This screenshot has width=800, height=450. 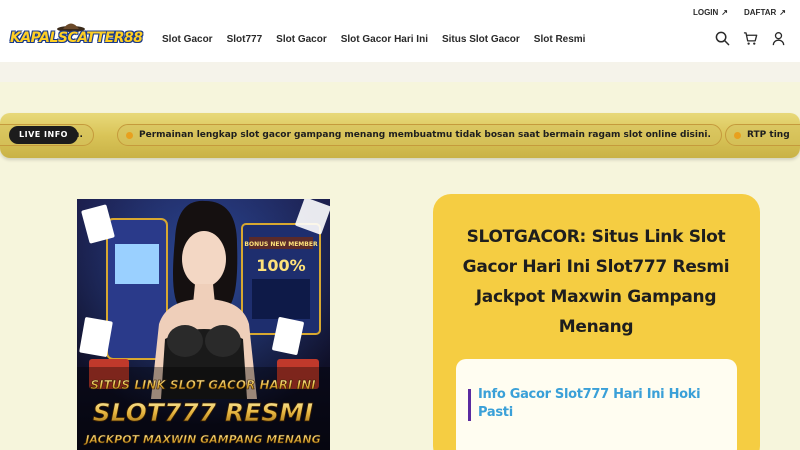 I want to click on poster-label: BONUS NEW MEMBER, so click(x=281, y=244).